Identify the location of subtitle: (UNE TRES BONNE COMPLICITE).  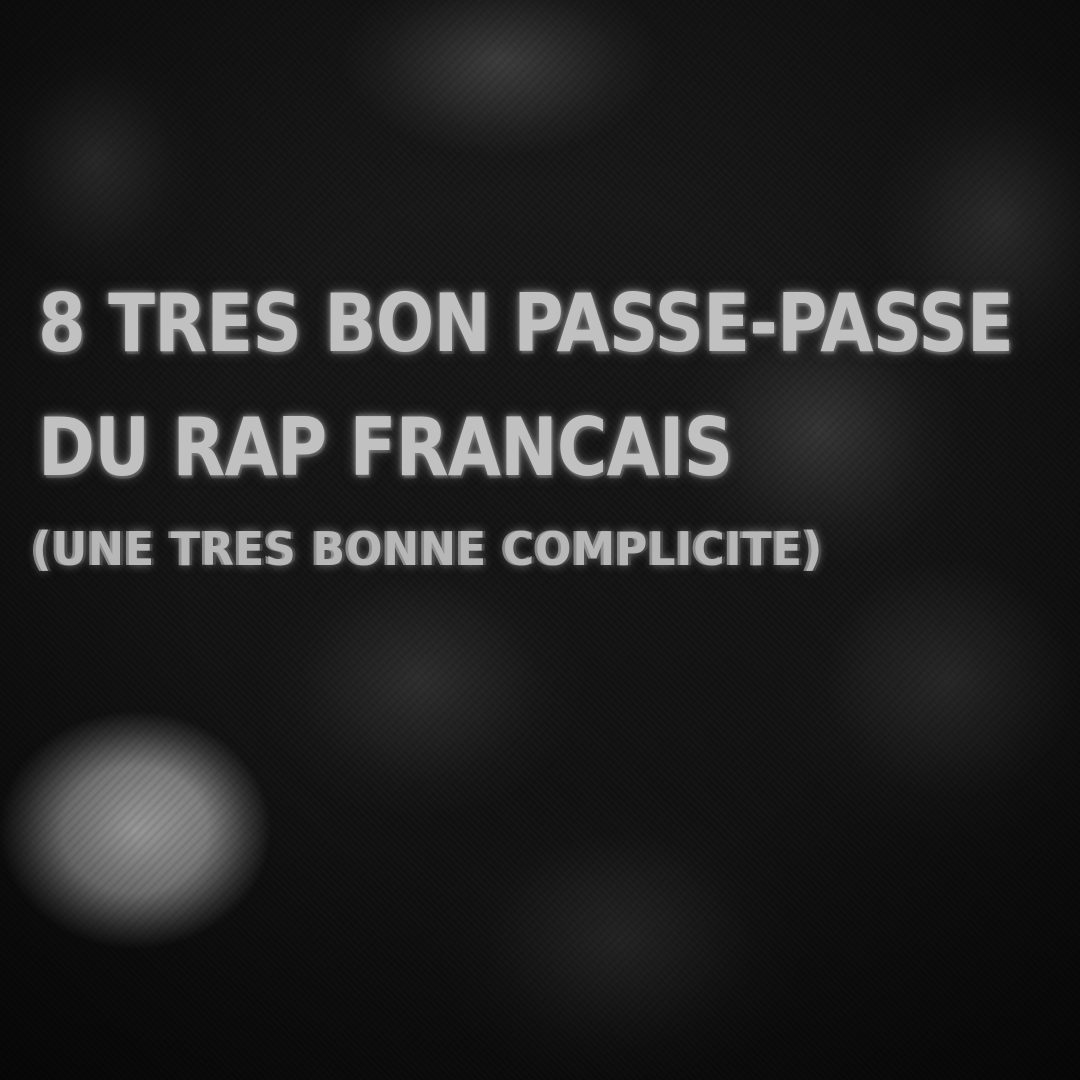
(428, 549).